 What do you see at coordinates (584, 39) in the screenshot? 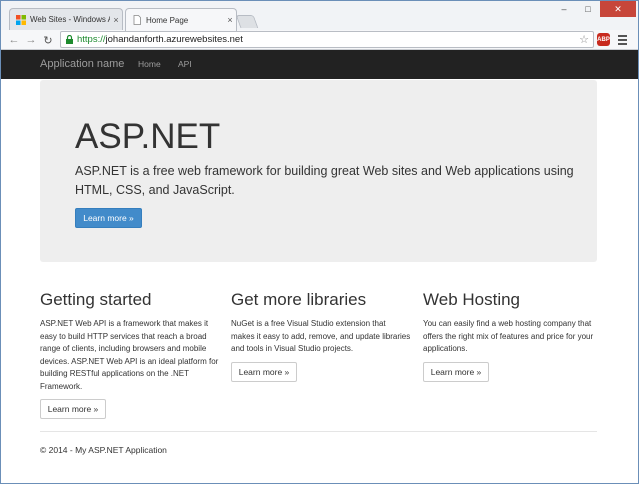
I see `bookmark-star-icon: ☆` at bounding box center [584, 39].